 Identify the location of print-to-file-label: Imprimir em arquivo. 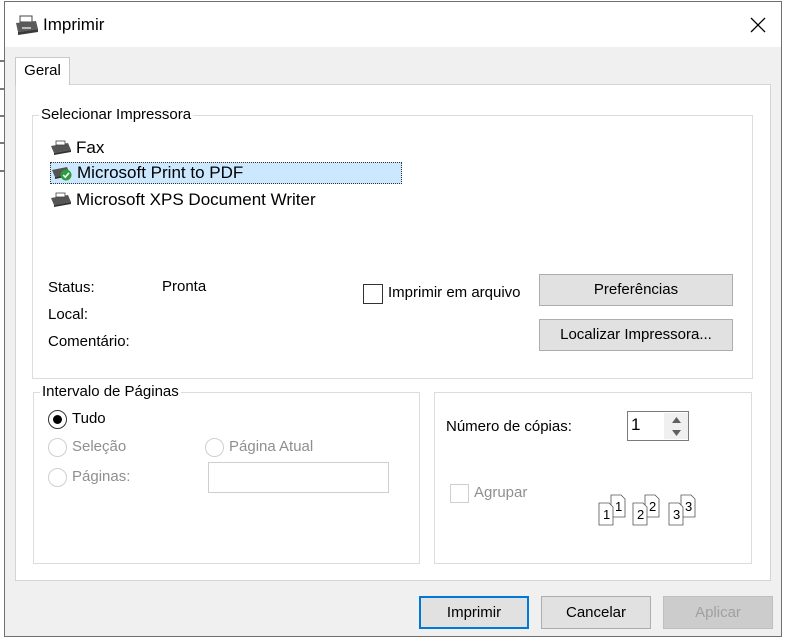
(454, 292).